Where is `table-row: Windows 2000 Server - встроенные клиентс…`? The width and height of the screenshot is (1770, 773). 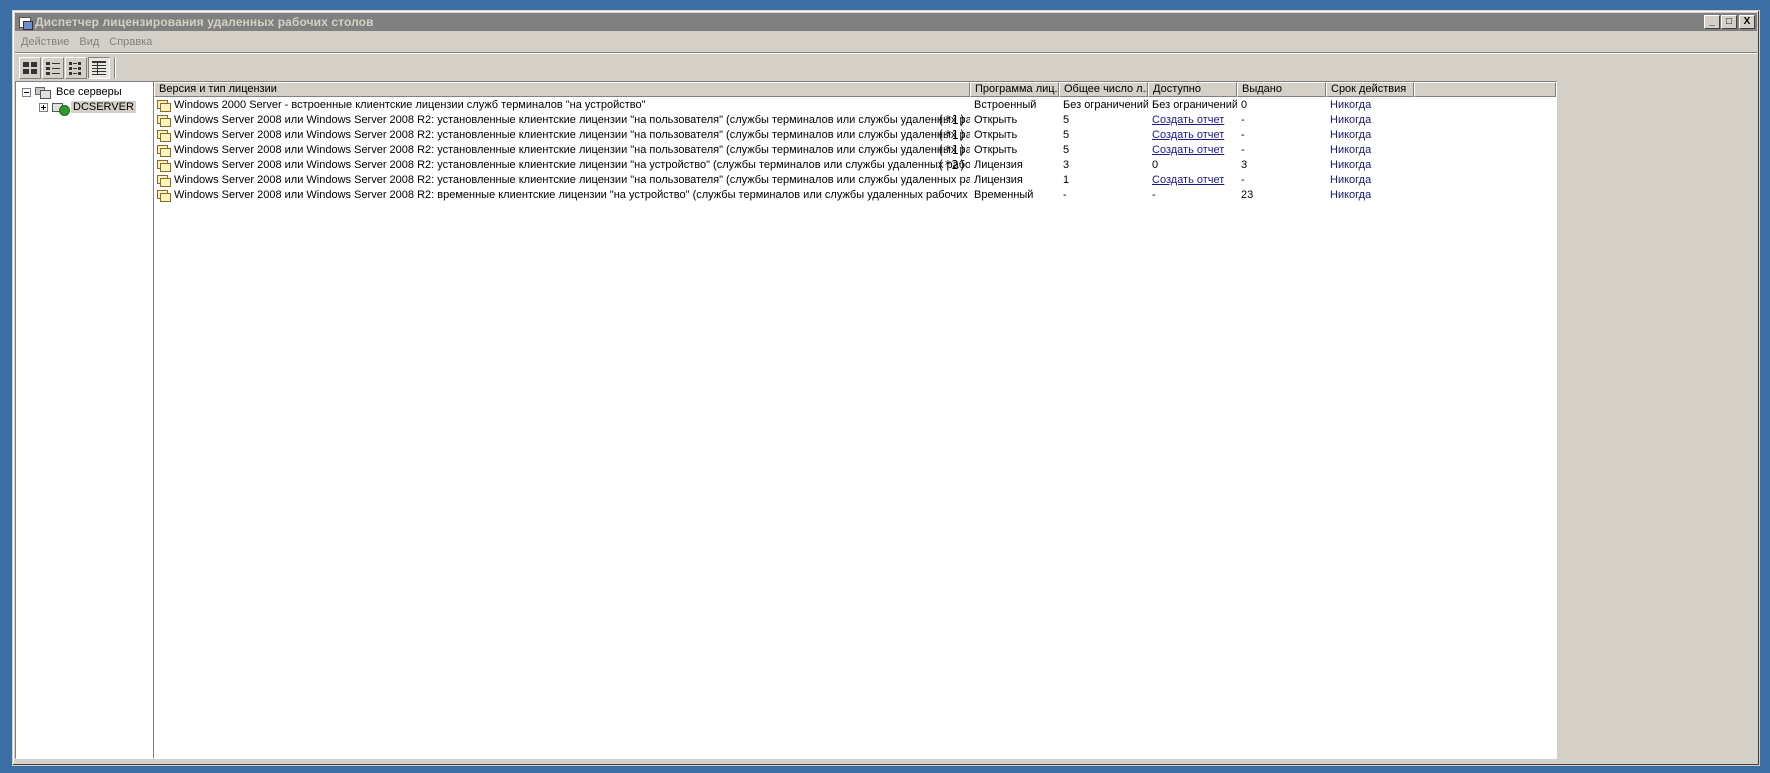
table-row: Windows 2000 Server - встроенные клиентс… is located at coordinates (855, 105).